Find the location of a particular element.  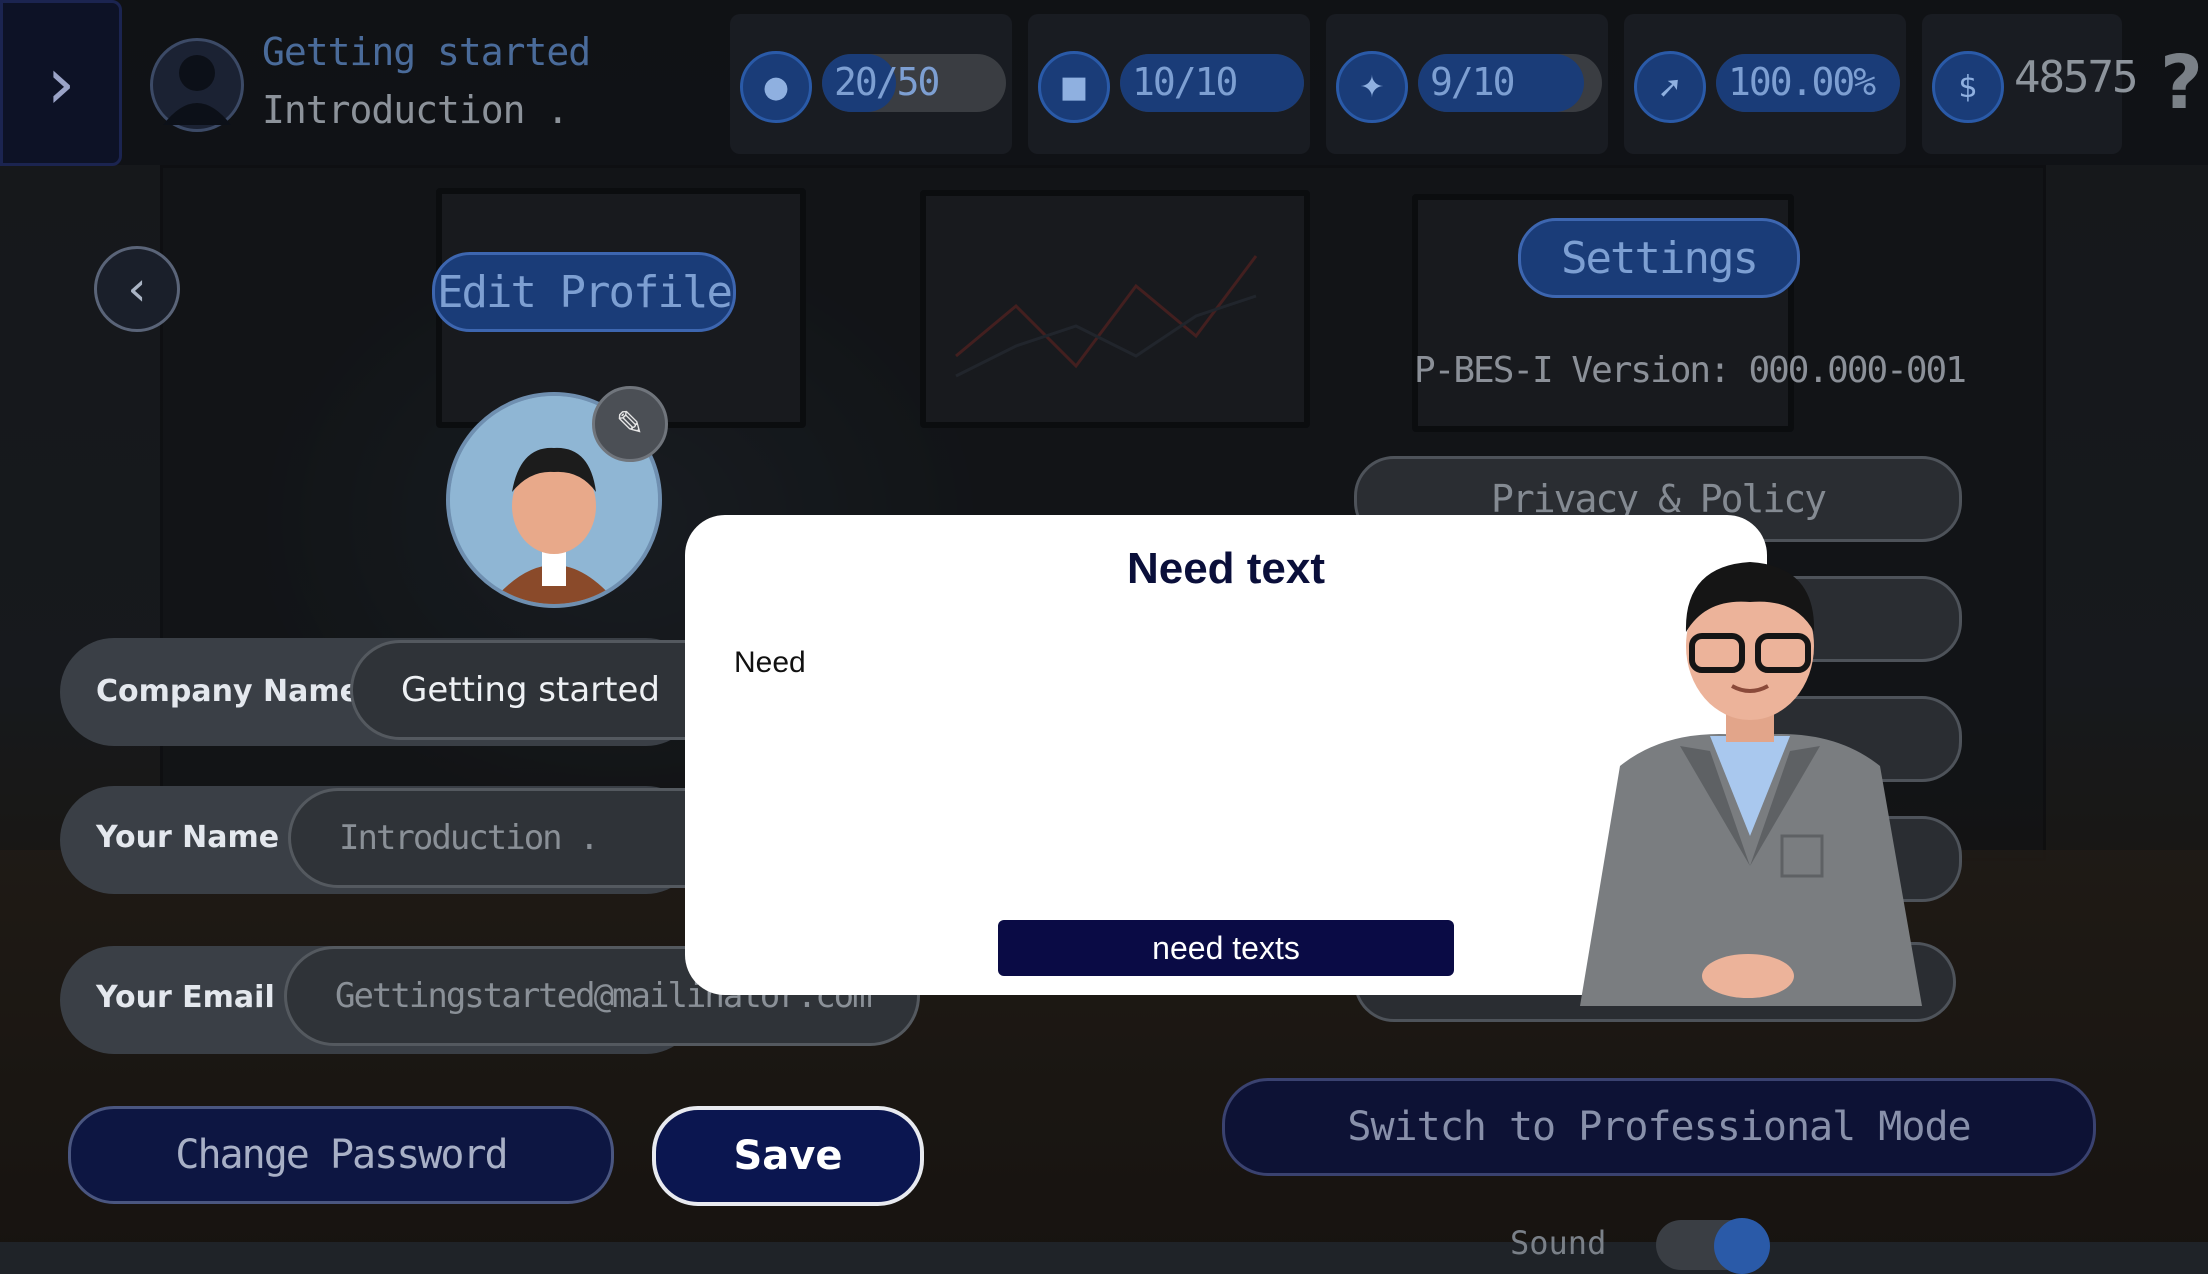

stat-value: 100.00% is located at coordinates (1802, 82).